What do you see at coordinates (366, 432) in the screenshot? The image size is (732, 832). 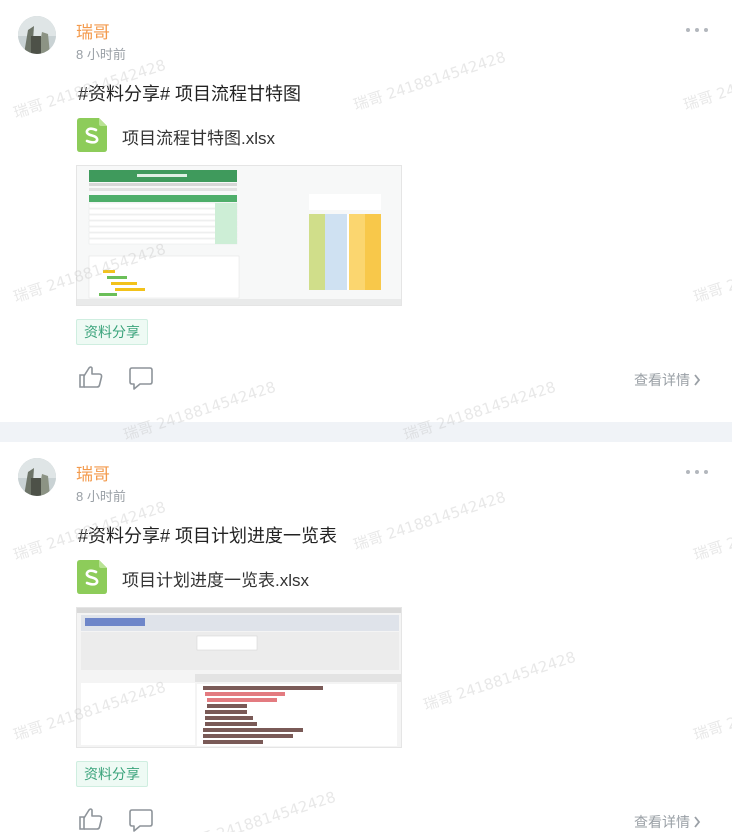 I see `post-divider` at bounding box center [366, 432].